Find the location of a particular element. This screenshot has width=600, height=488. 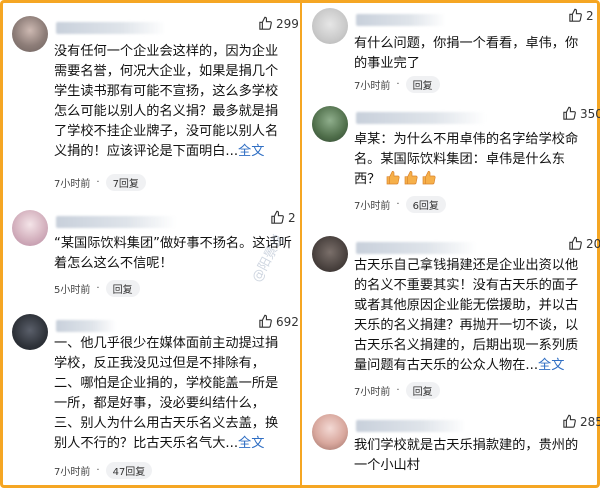

text-line: 了学校不挂企业牌子，没可能以别人名 is located at coordinates (166, 131).